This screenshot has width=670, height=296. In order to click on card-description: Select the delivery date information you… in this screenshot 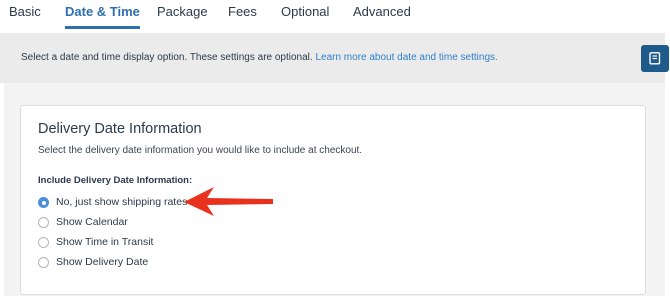, I will do `click(200, 150)`.